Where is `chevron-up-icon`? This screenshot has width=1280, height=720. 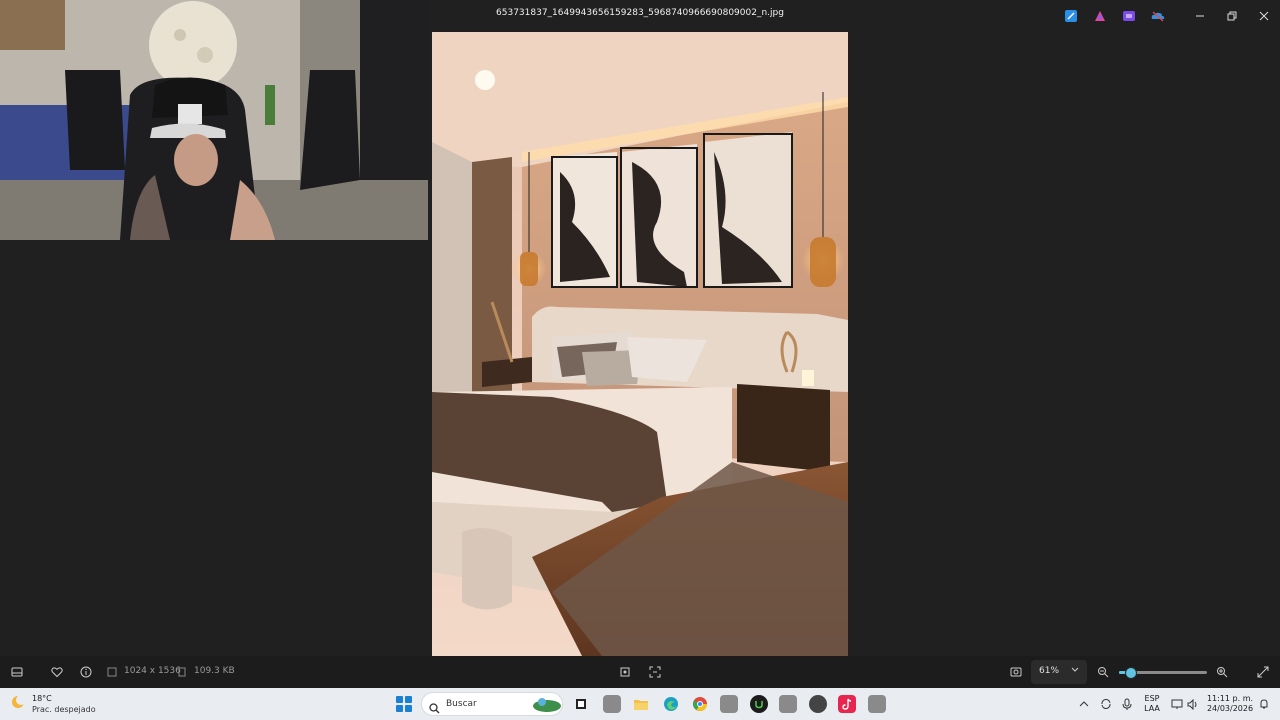 chevron-up-icon is located at coordinates (1084, 704).